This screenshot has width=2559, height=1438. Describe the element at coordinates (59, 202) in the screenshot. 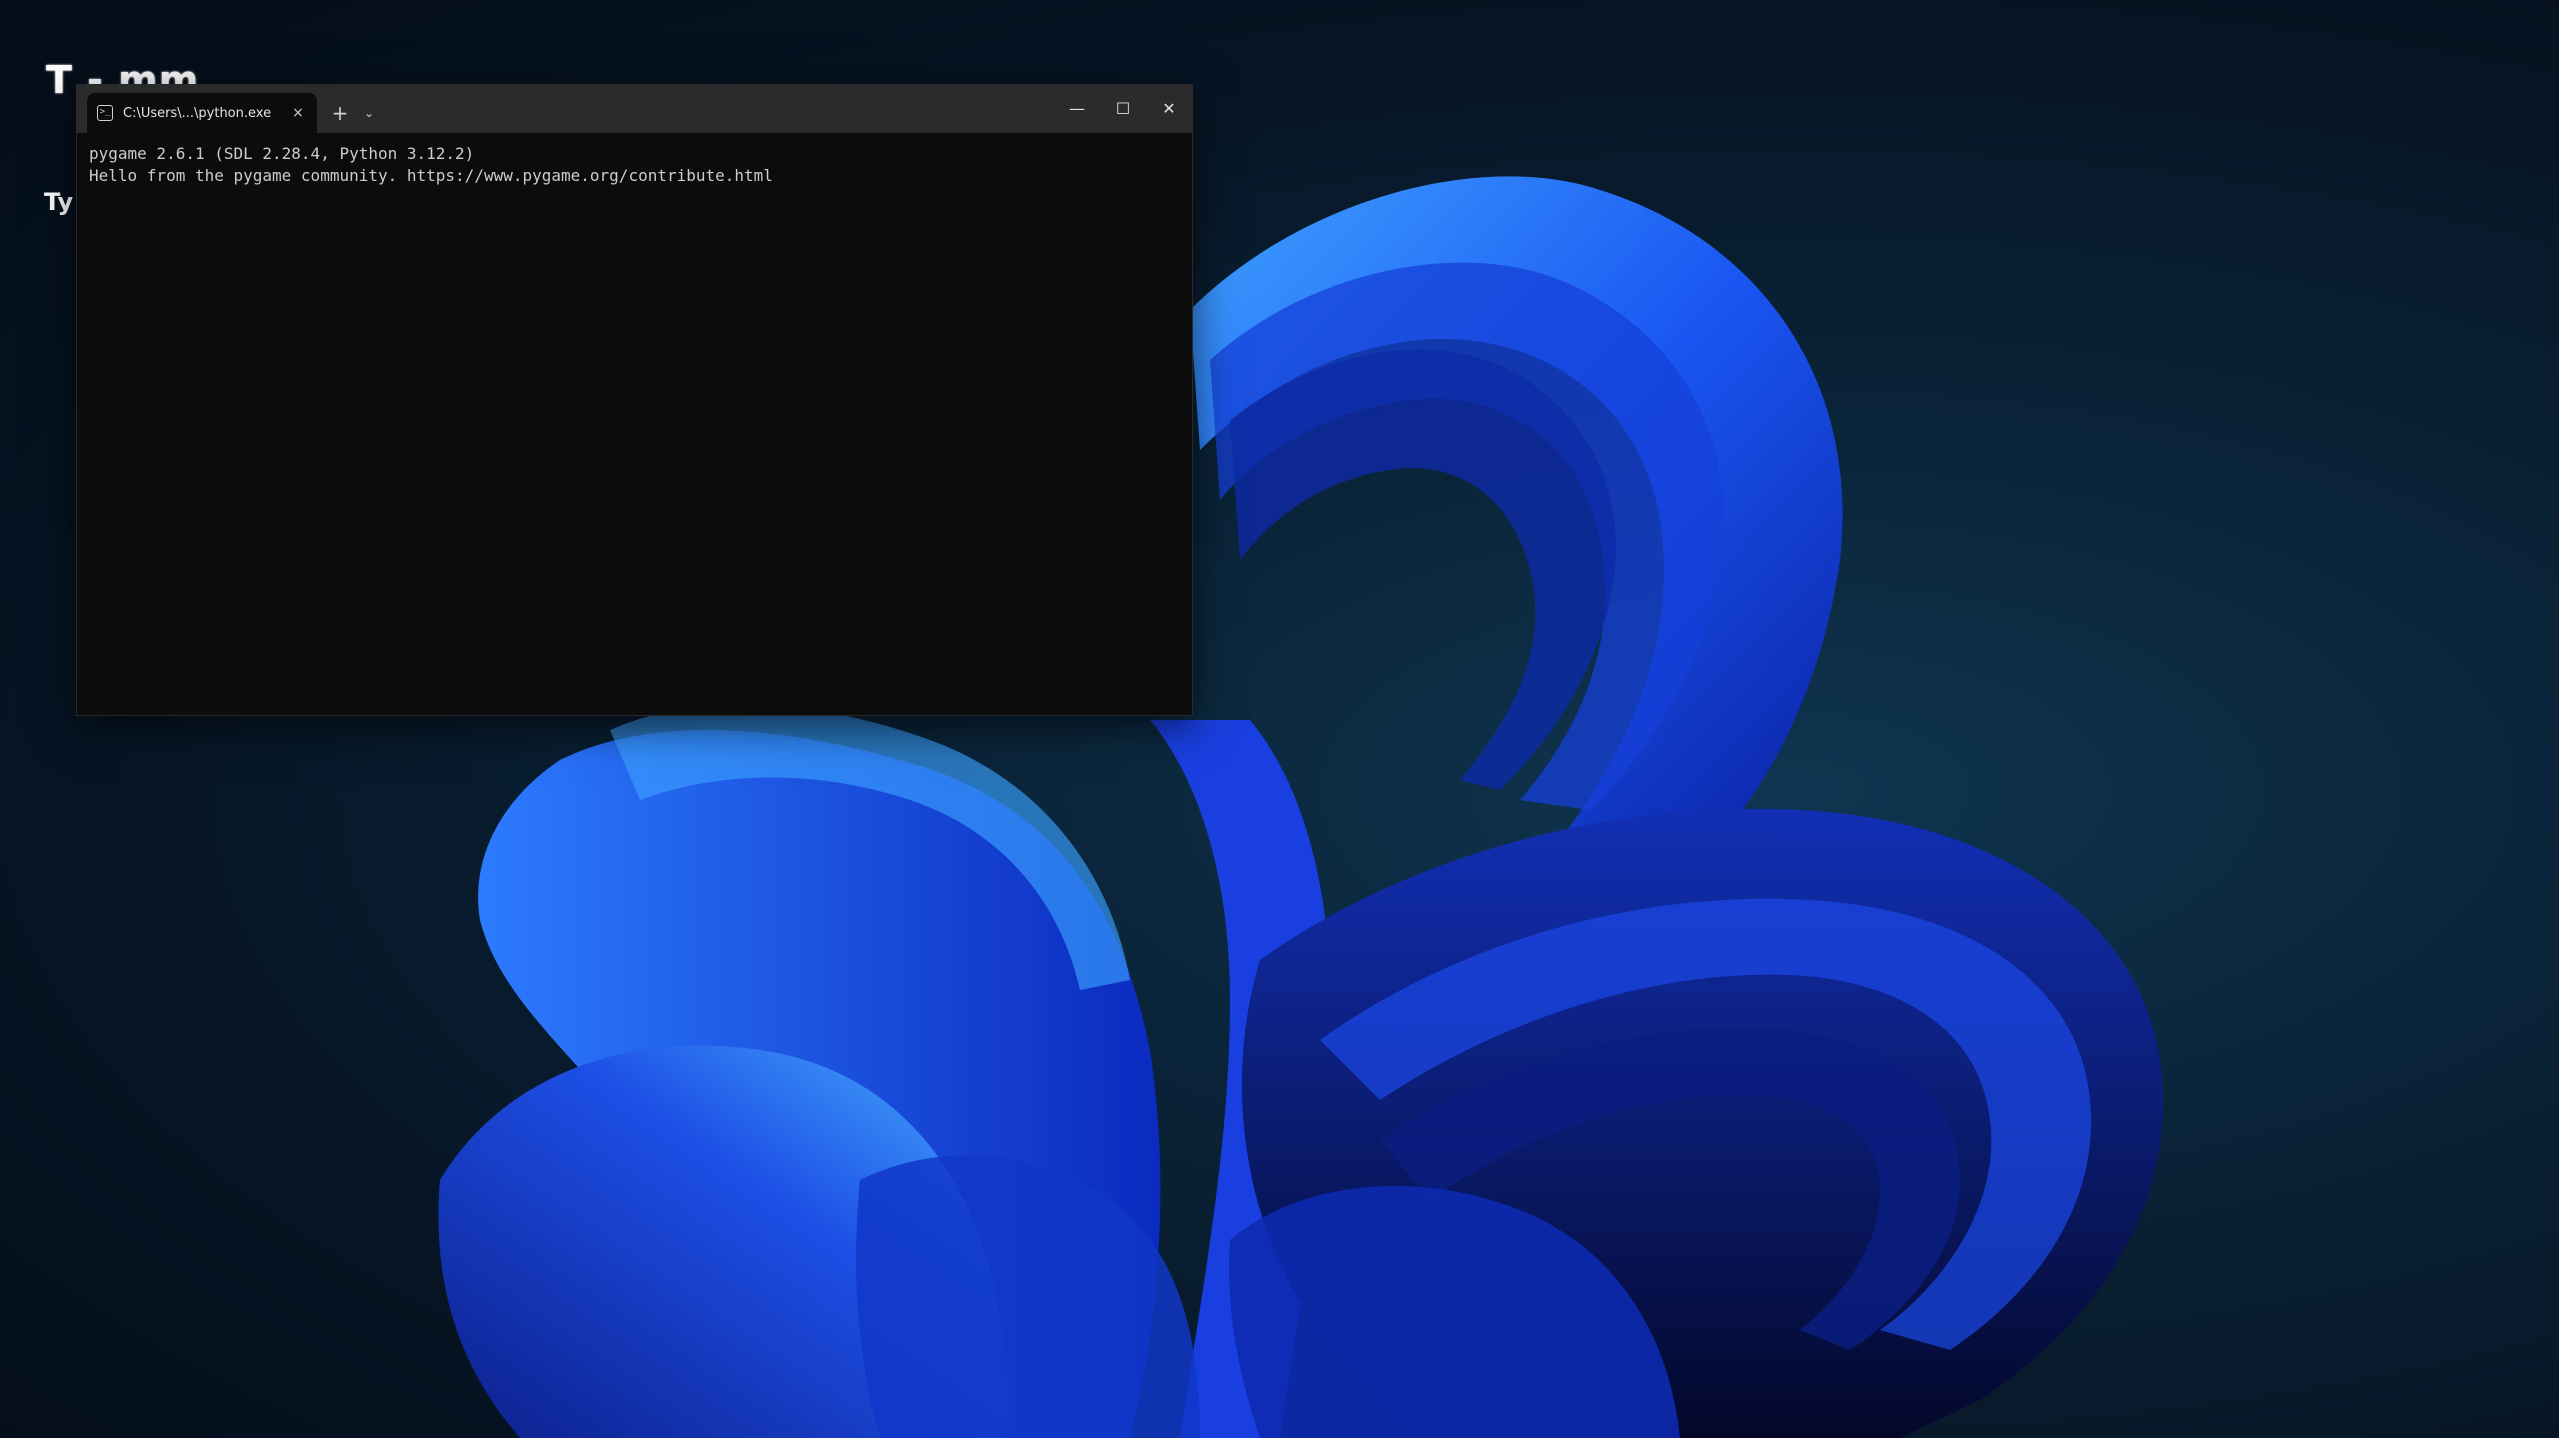

I see `desktop-overlay-label: Ty` at that location.